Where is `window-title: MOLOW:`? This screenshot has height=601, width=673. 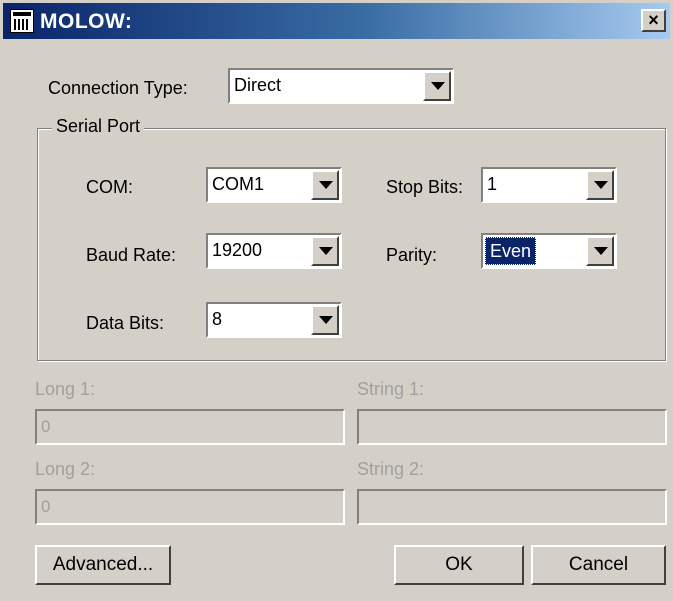 window-title: MOLOW: is located at coordinates (86, 21).